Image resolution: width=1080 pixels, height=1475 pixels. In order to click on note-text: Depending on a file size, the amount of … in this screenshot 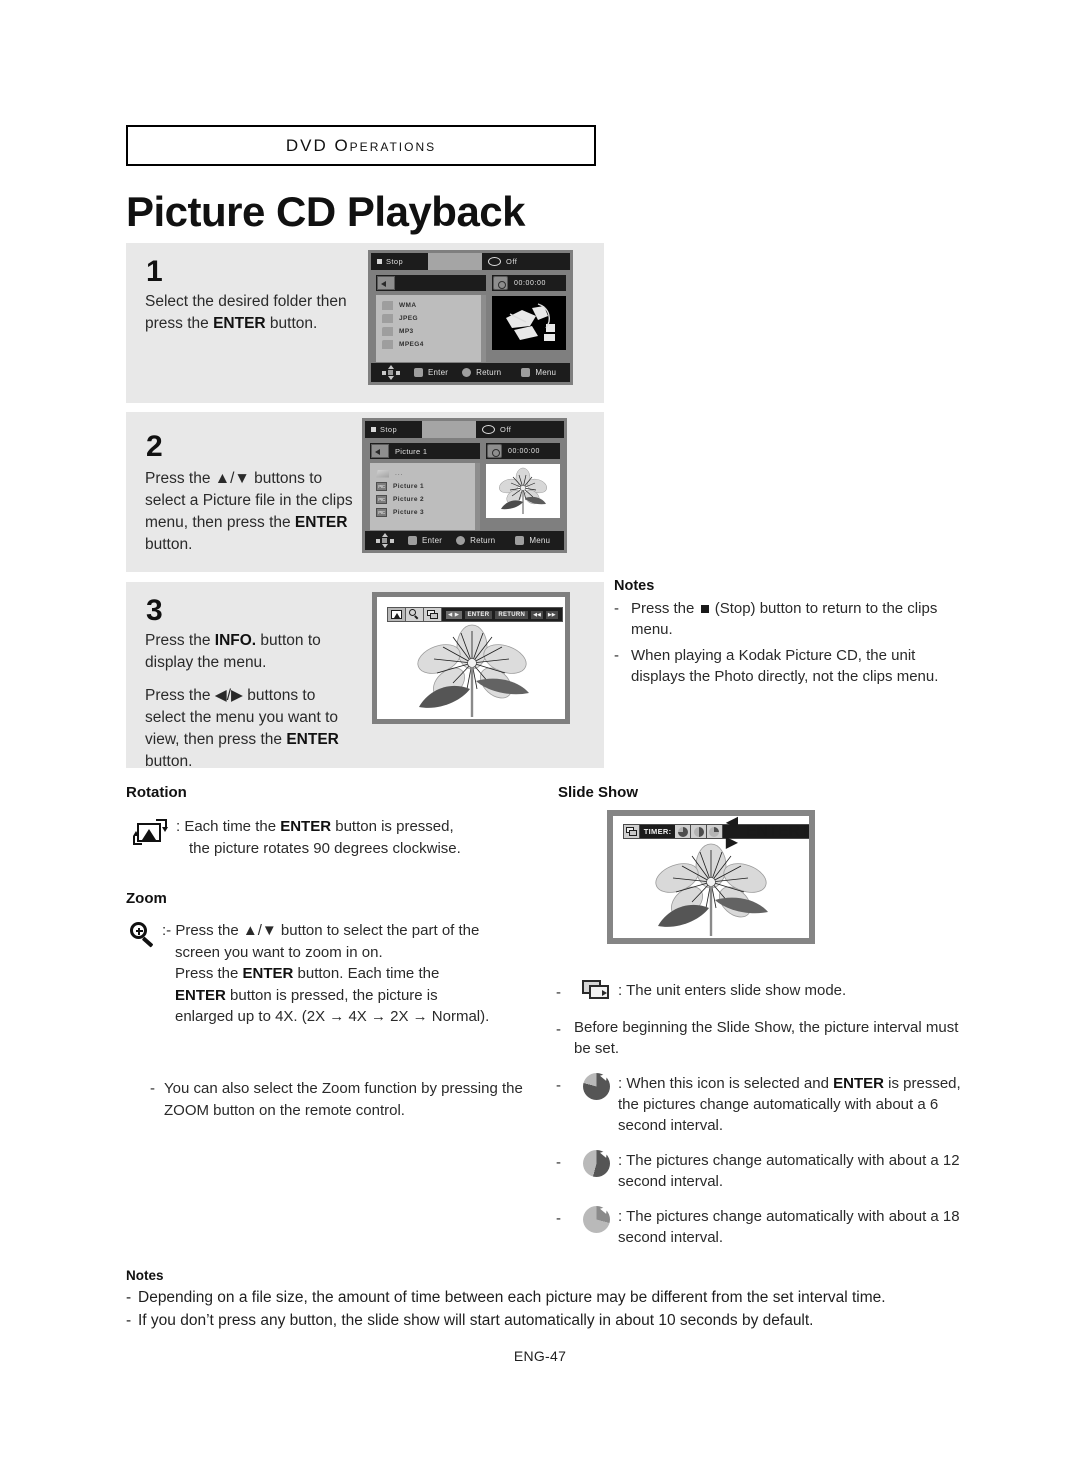, I will do `click(512, 1297)`.